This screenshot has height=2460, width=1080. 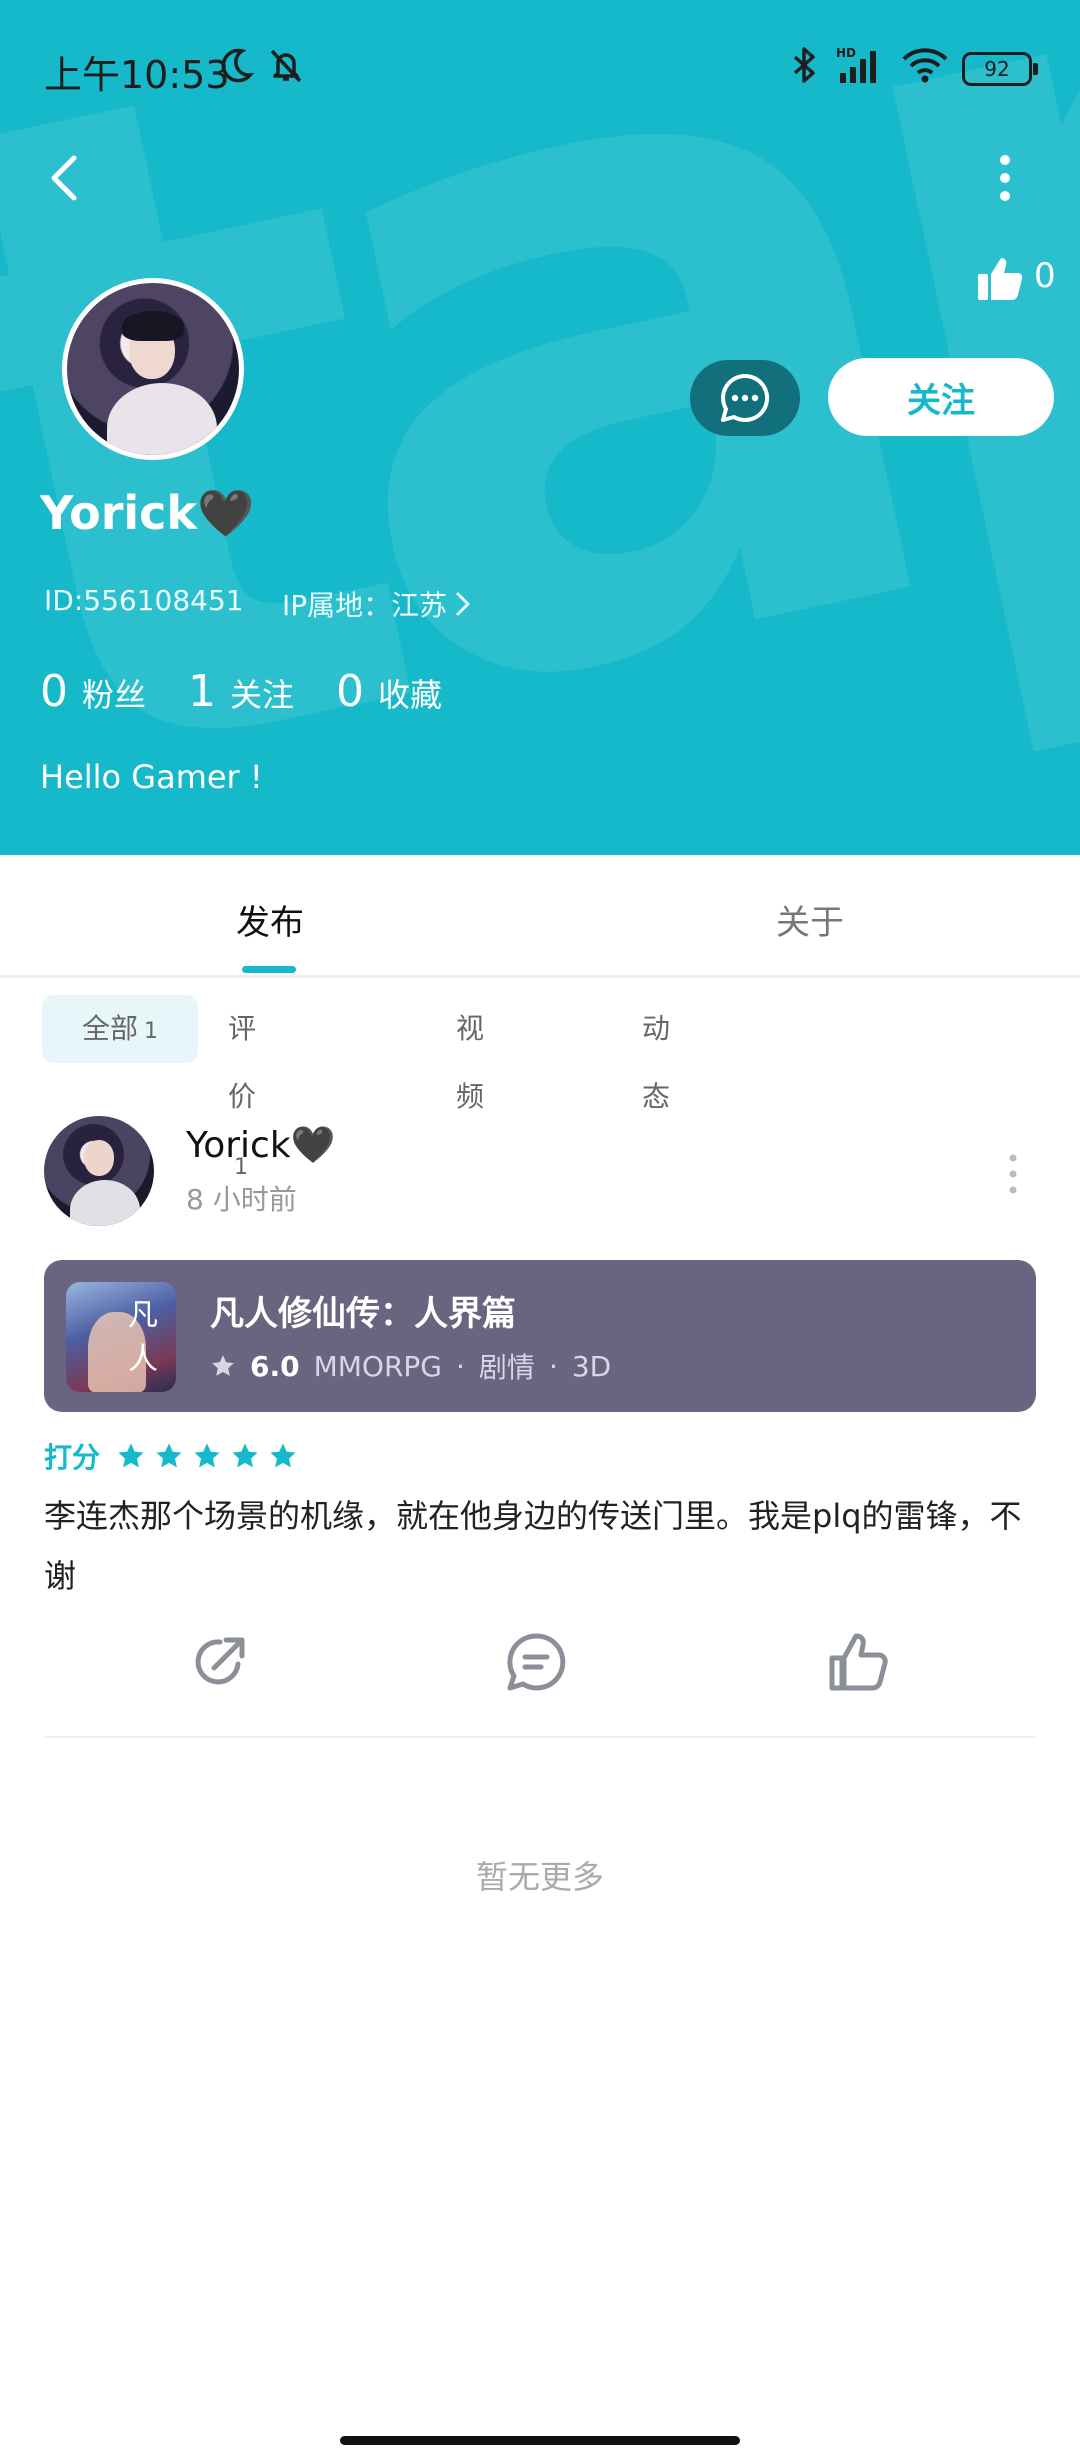 I want to click on review-rating: 打分, so click(x=171, y=1456).